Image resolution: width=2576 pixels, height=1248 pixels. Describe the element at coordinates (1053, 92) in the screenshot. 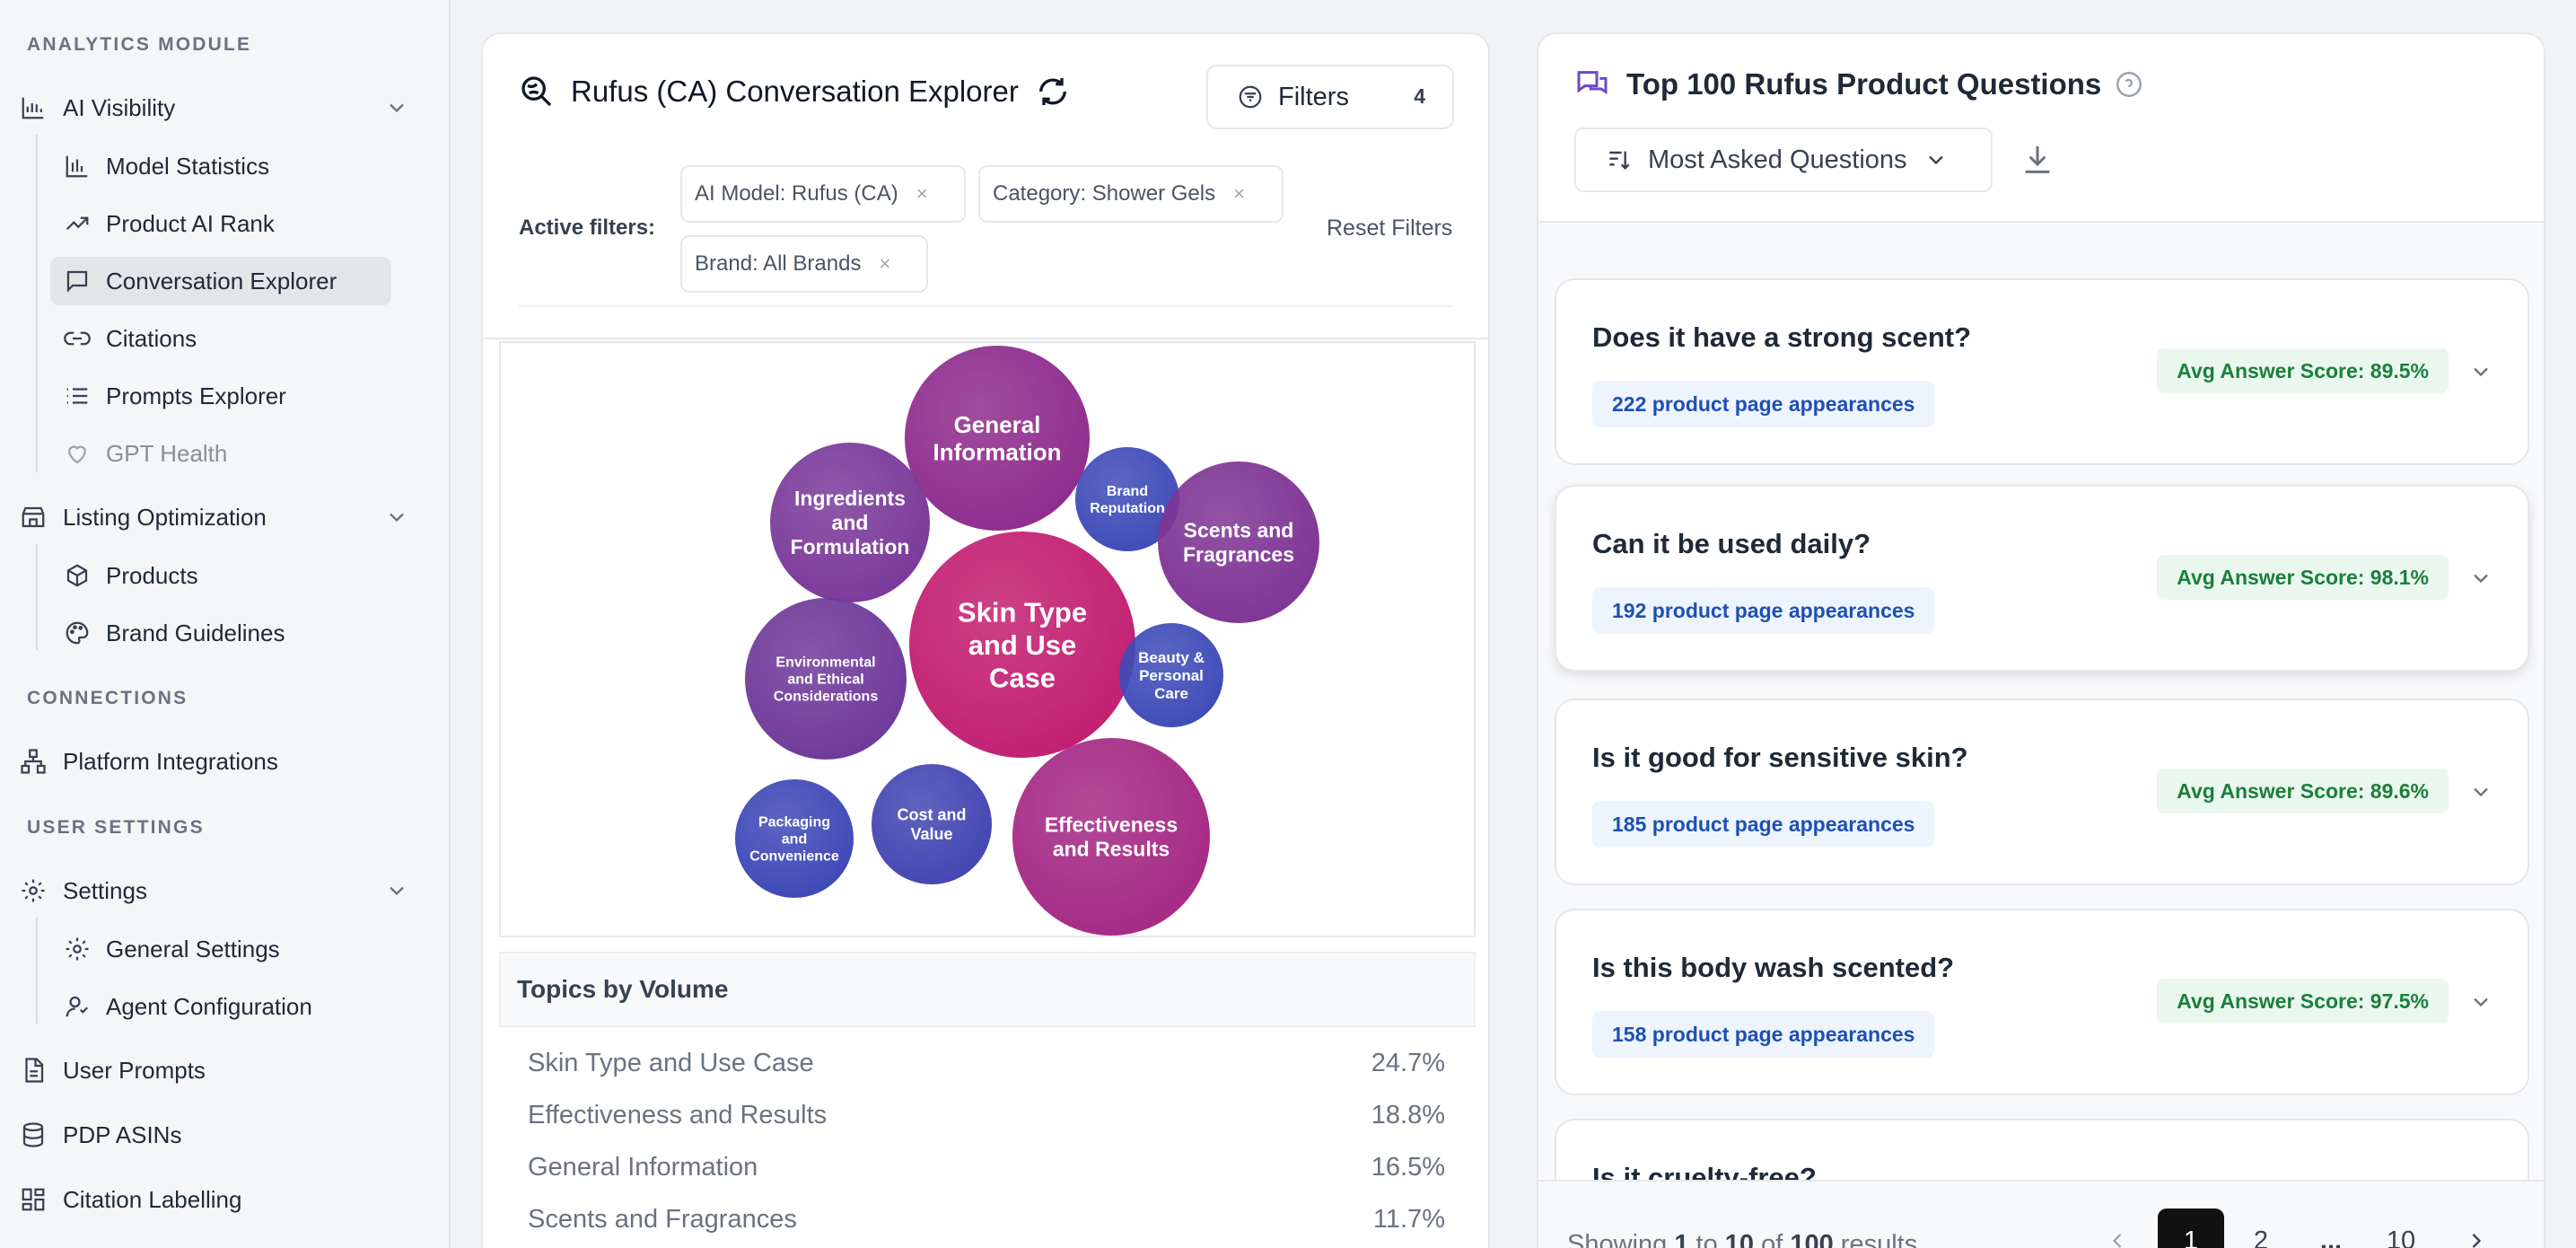

I see `refresh-icon` at that location.